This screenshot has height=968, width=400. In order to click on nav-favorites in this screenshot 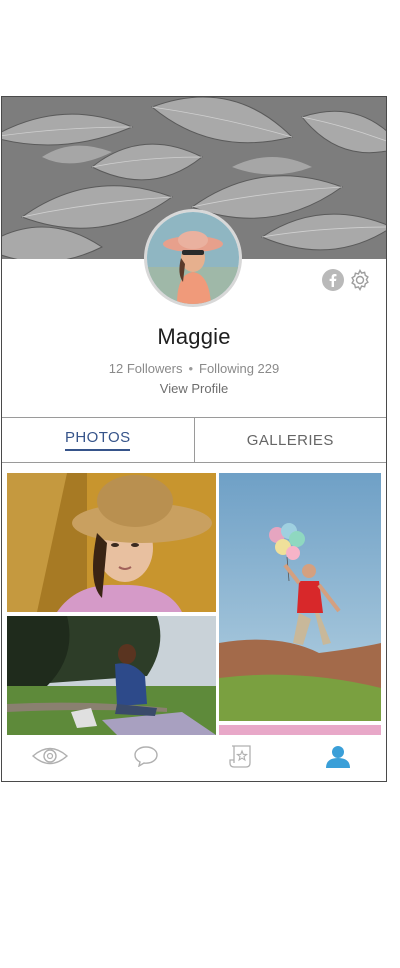, I will do `click(242, 758)`.